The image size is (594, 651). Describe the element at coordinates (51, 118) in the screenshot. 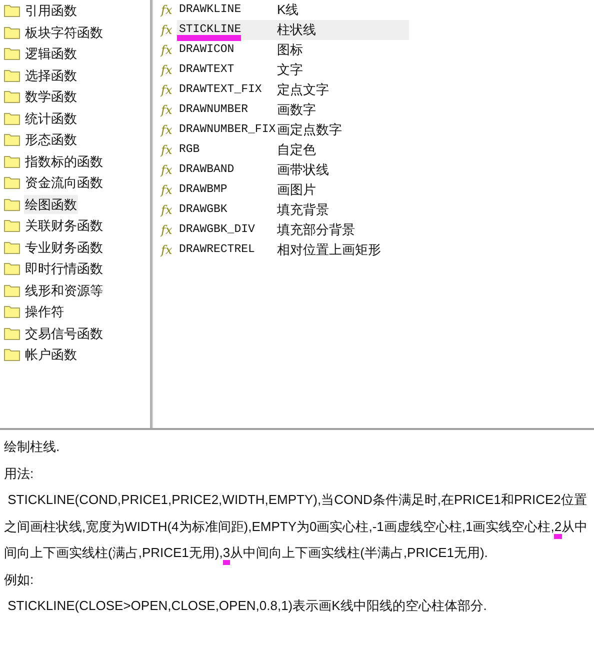

I see `category-item: 统计函数` at that location.